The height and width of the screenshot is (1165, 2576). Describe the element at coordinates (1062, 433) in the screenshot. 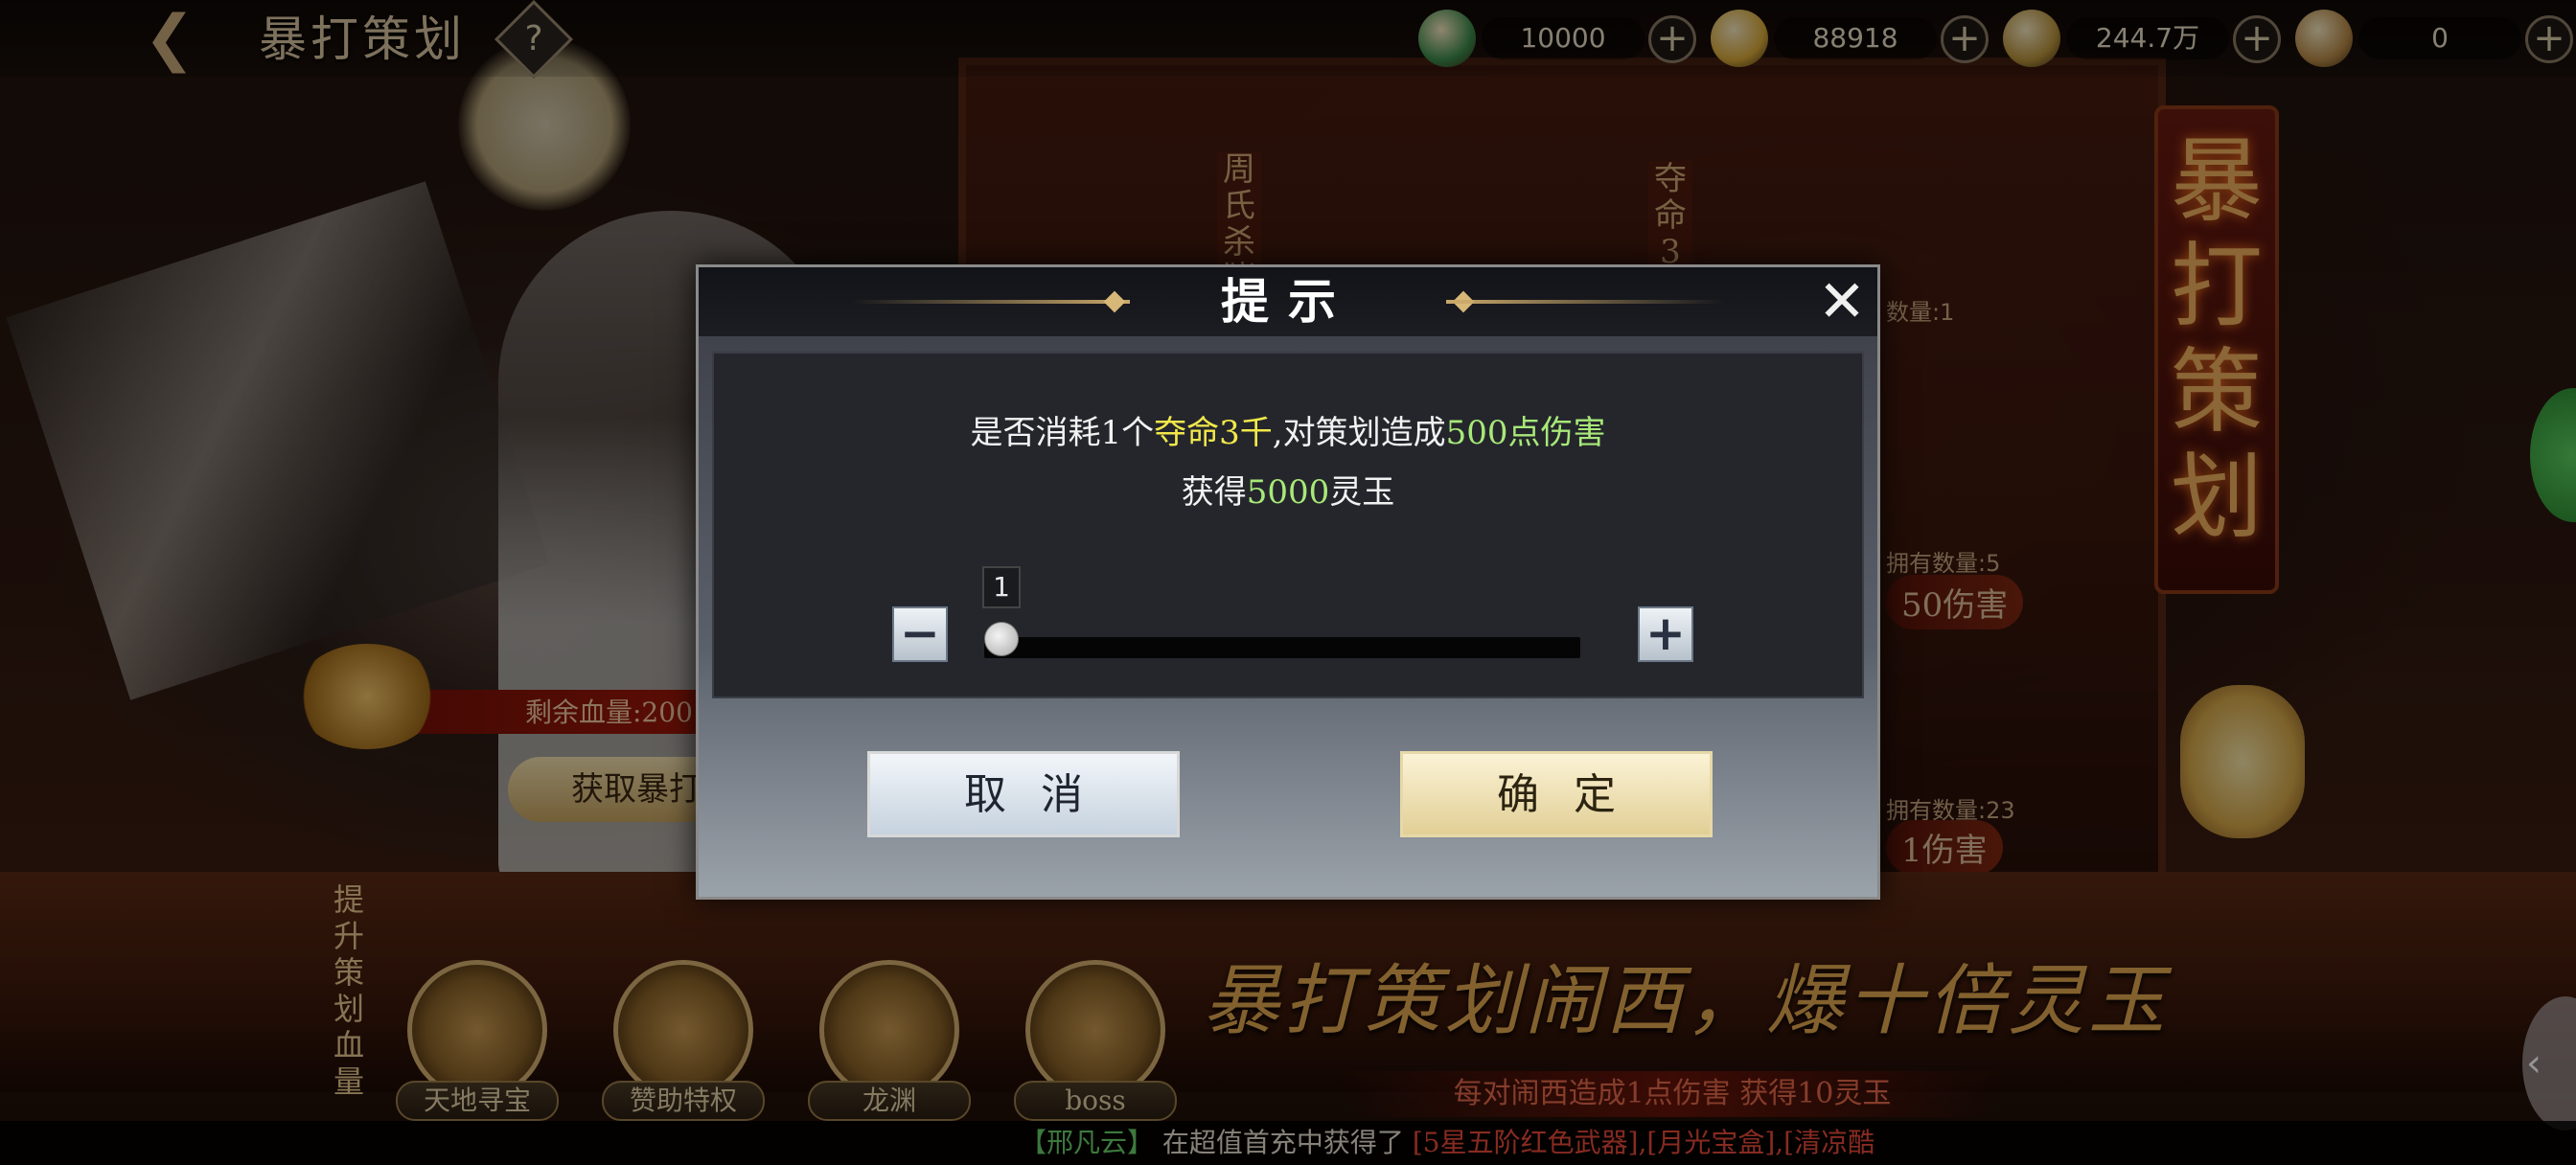

I see `message-part1: 是否消耗1个` at that location.